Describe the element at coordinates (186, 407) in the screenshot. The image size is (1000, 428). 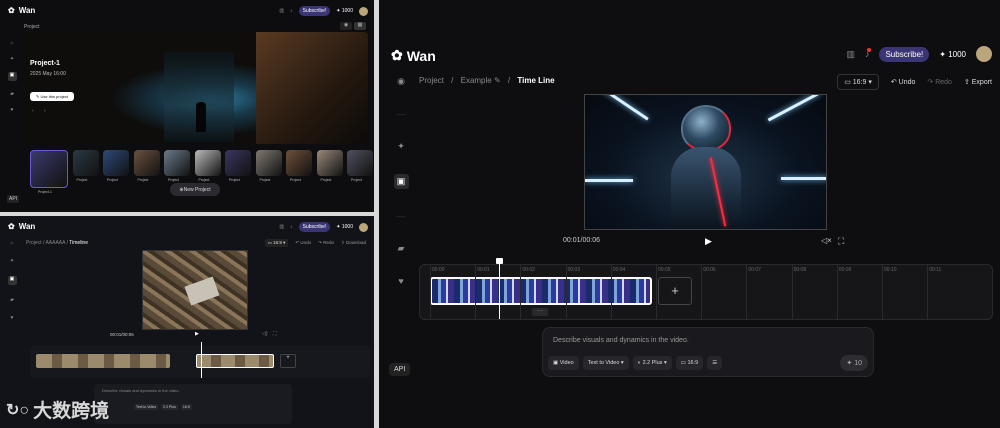
I see `ratio-select: 16:9` at that location.